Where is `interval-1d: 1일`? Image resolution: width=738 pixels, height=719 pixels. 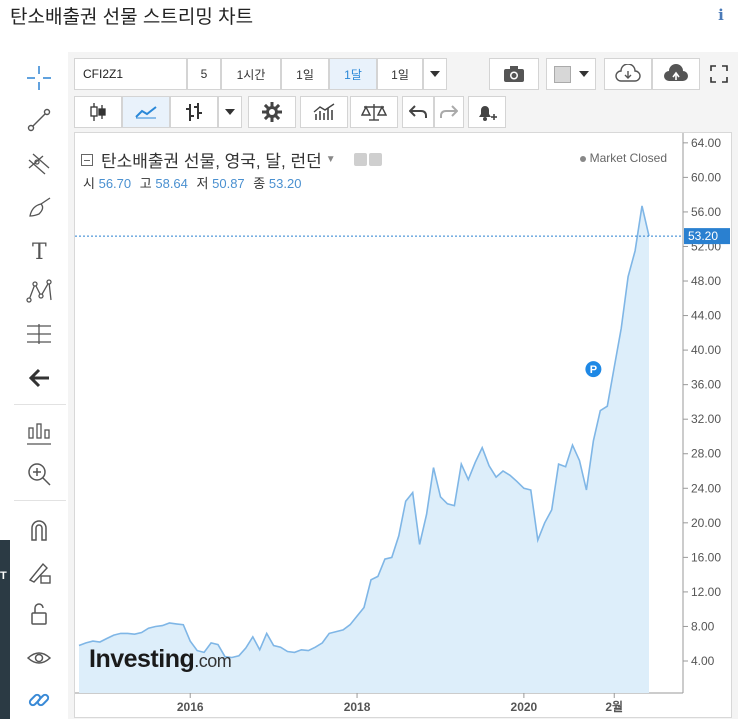
interval-1d: 1일 is located at coordinates (305, 74).